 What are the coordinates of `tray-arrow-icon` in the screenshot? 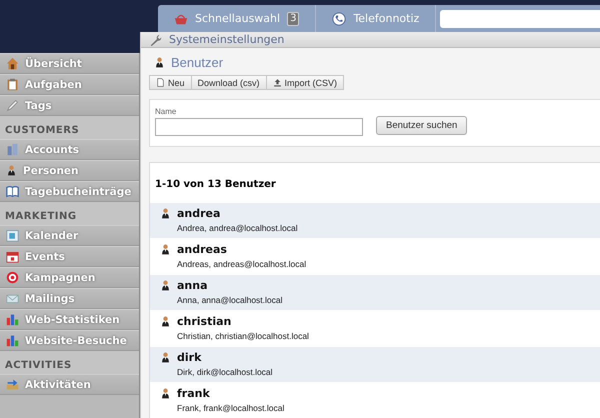 It's located at (12, 384).